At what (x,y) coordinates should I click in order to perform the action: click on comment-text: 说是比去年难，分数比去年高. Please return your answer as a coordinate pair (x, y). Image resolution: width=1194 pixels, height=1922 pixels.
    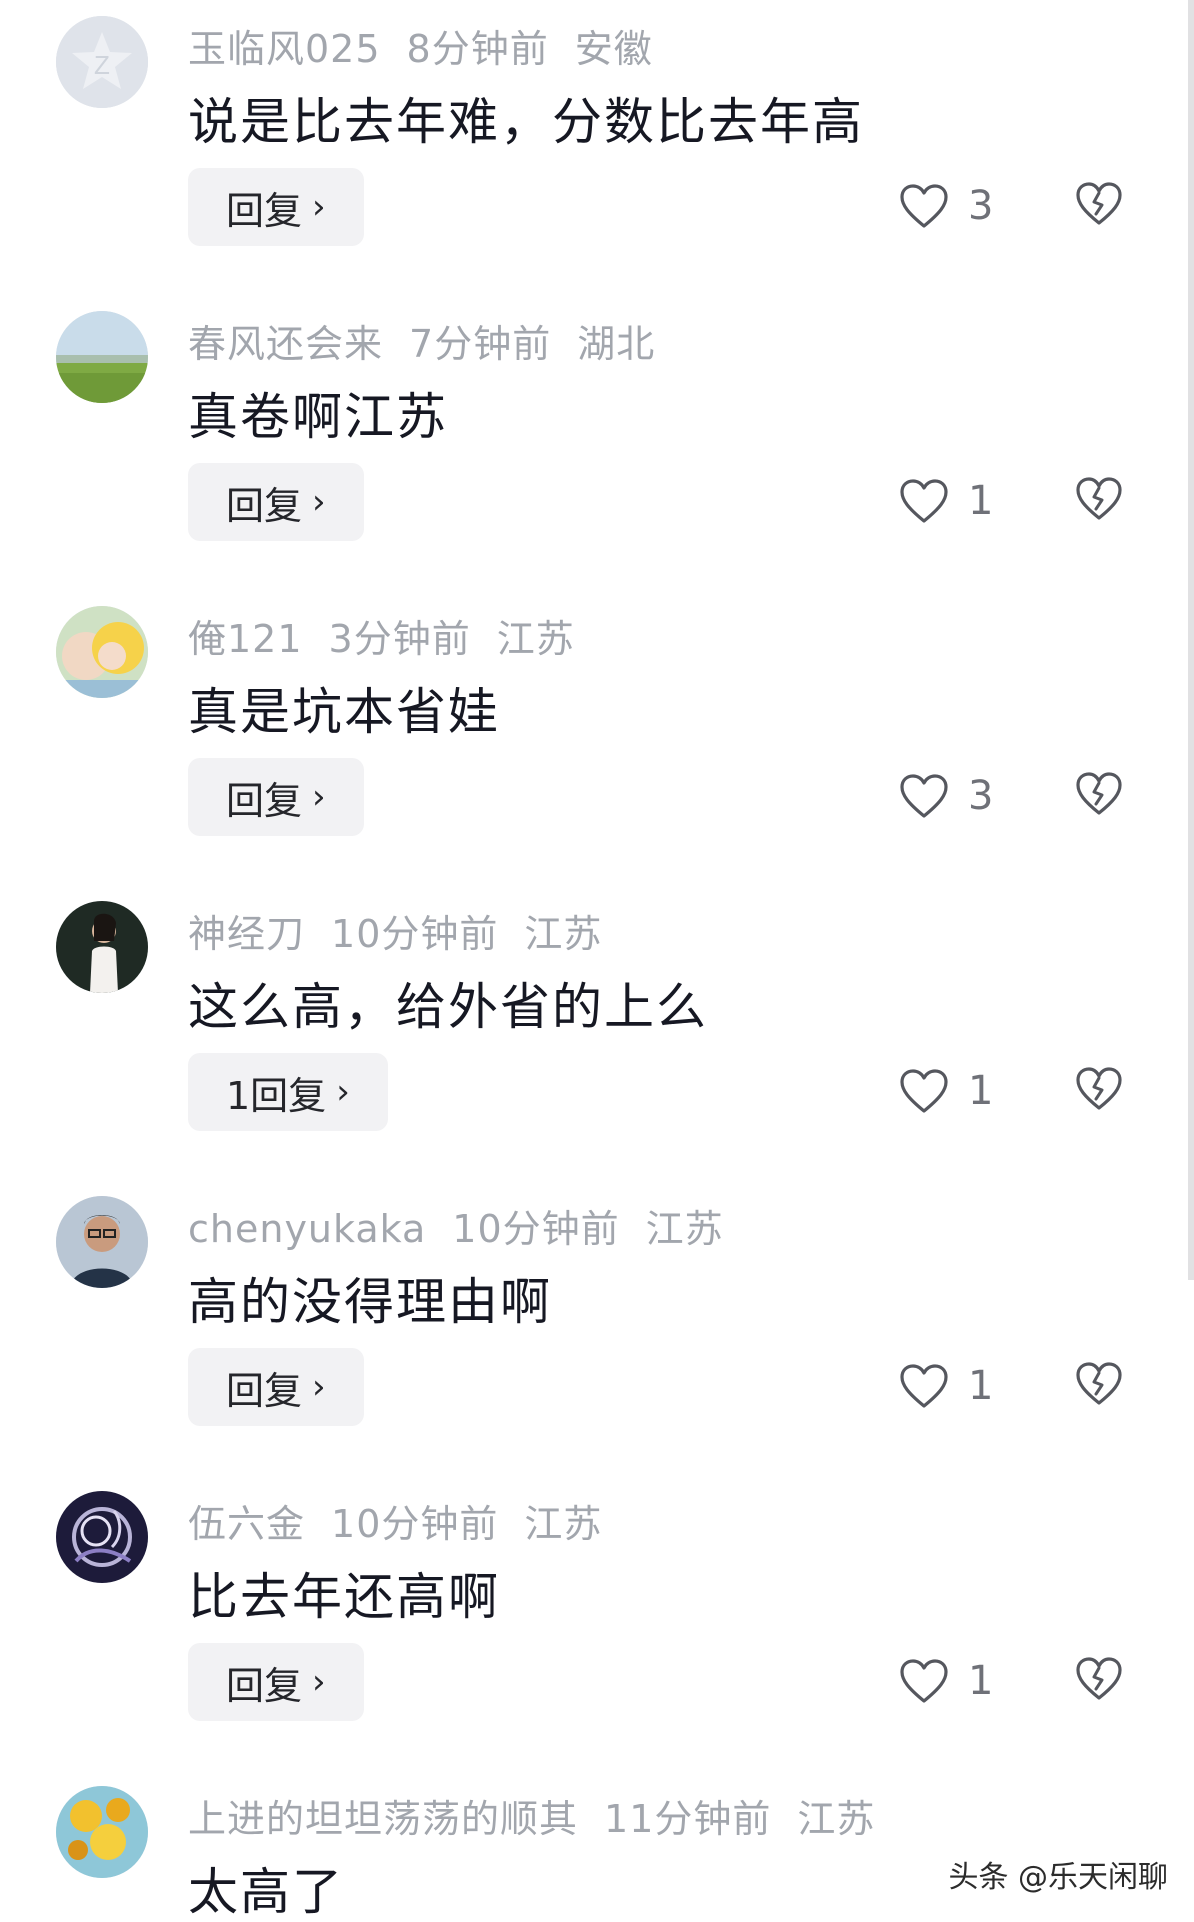
    Looking at the image, I should click on (526, 122).